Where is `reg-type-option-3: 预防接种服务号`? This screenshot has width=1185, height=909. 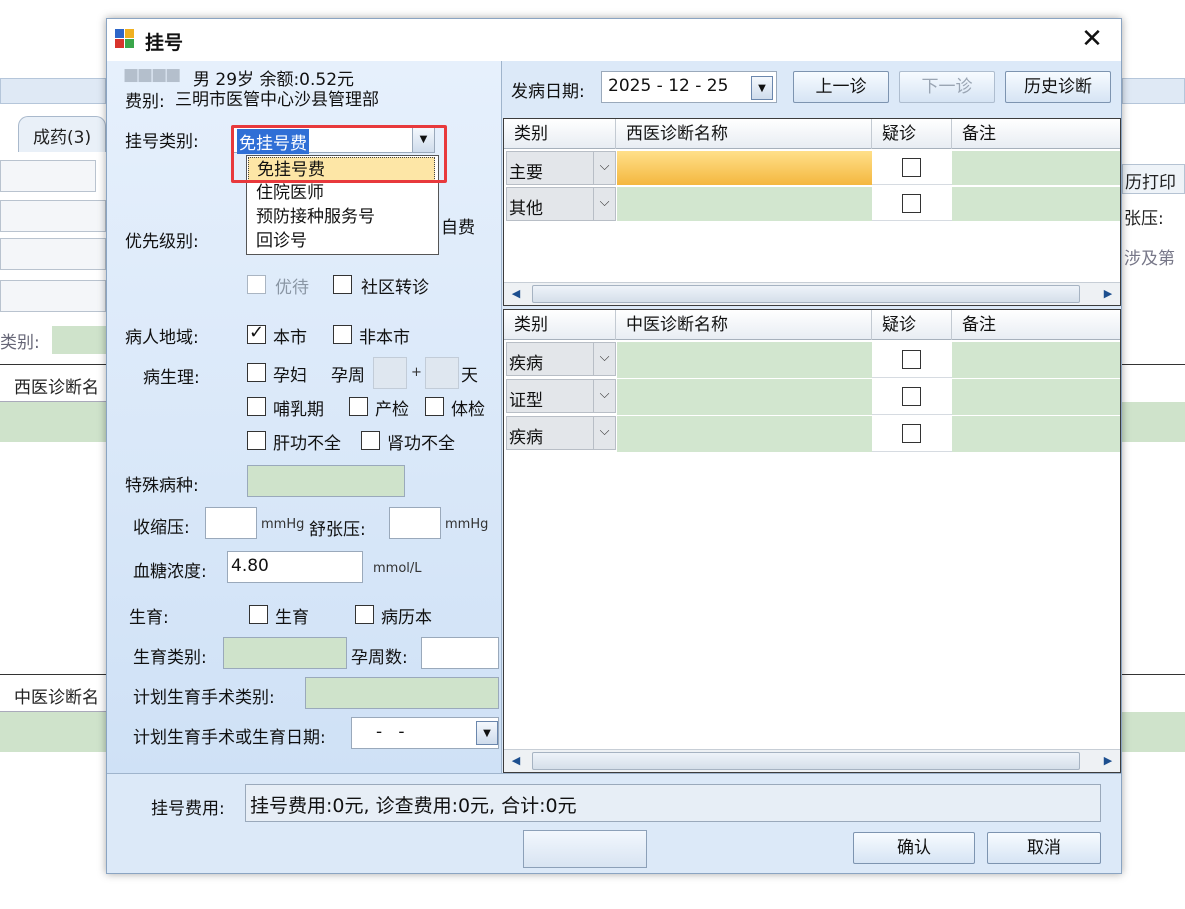 reg-type-option-3: 预防接种服务号 is located at coordinates (342, 217).